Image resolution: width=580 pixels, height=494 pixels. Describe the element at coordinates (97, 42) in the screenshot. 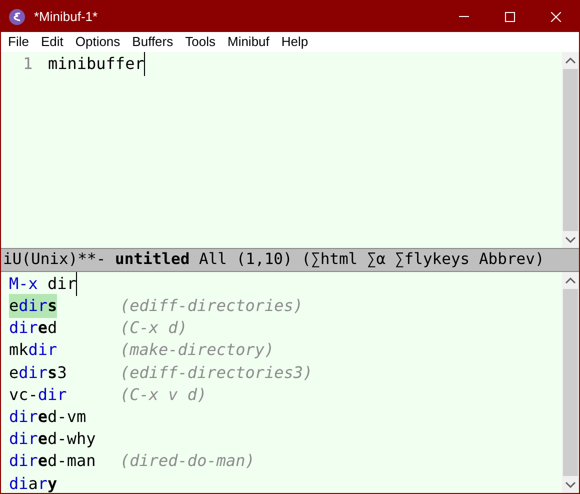

I see `menu-item: Options` at that location.